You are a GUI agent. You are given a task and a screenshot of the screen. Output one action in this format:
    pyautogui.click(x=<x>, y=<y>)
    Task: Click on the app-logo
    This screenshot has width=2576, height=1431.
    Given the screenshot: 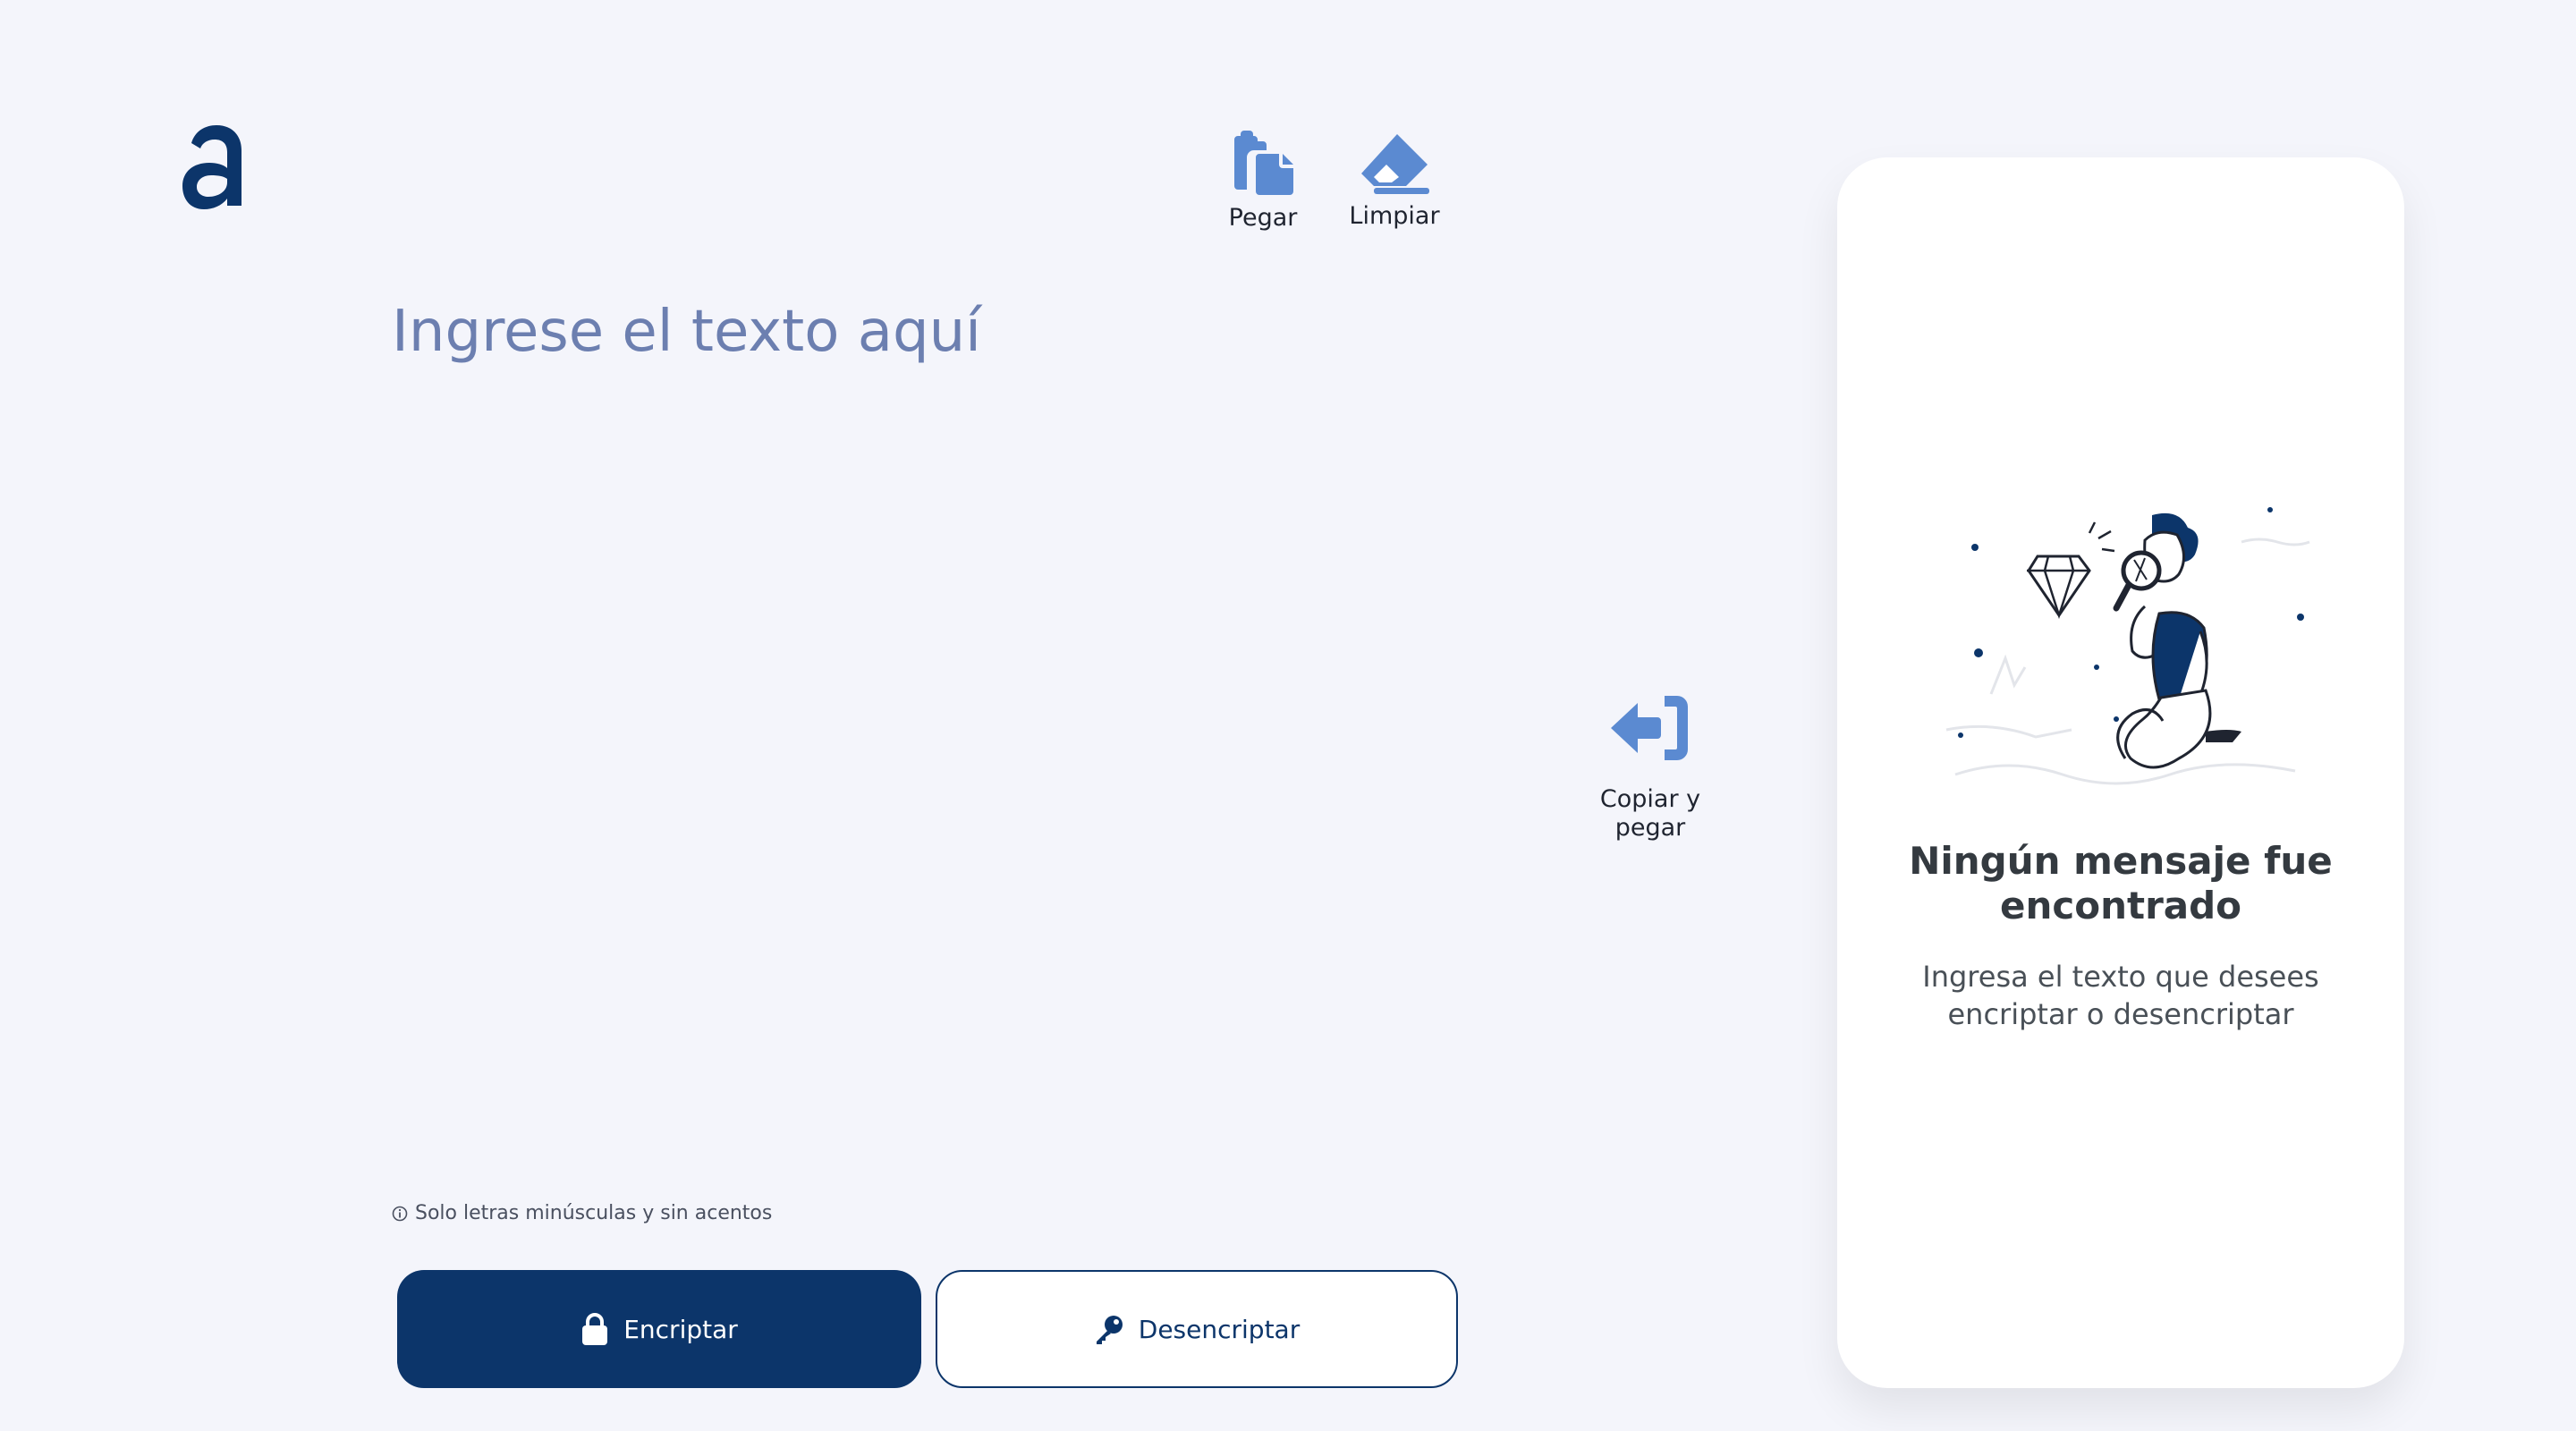 What is the action you would take?
    pyautogui.click(x=213, y=166)
    